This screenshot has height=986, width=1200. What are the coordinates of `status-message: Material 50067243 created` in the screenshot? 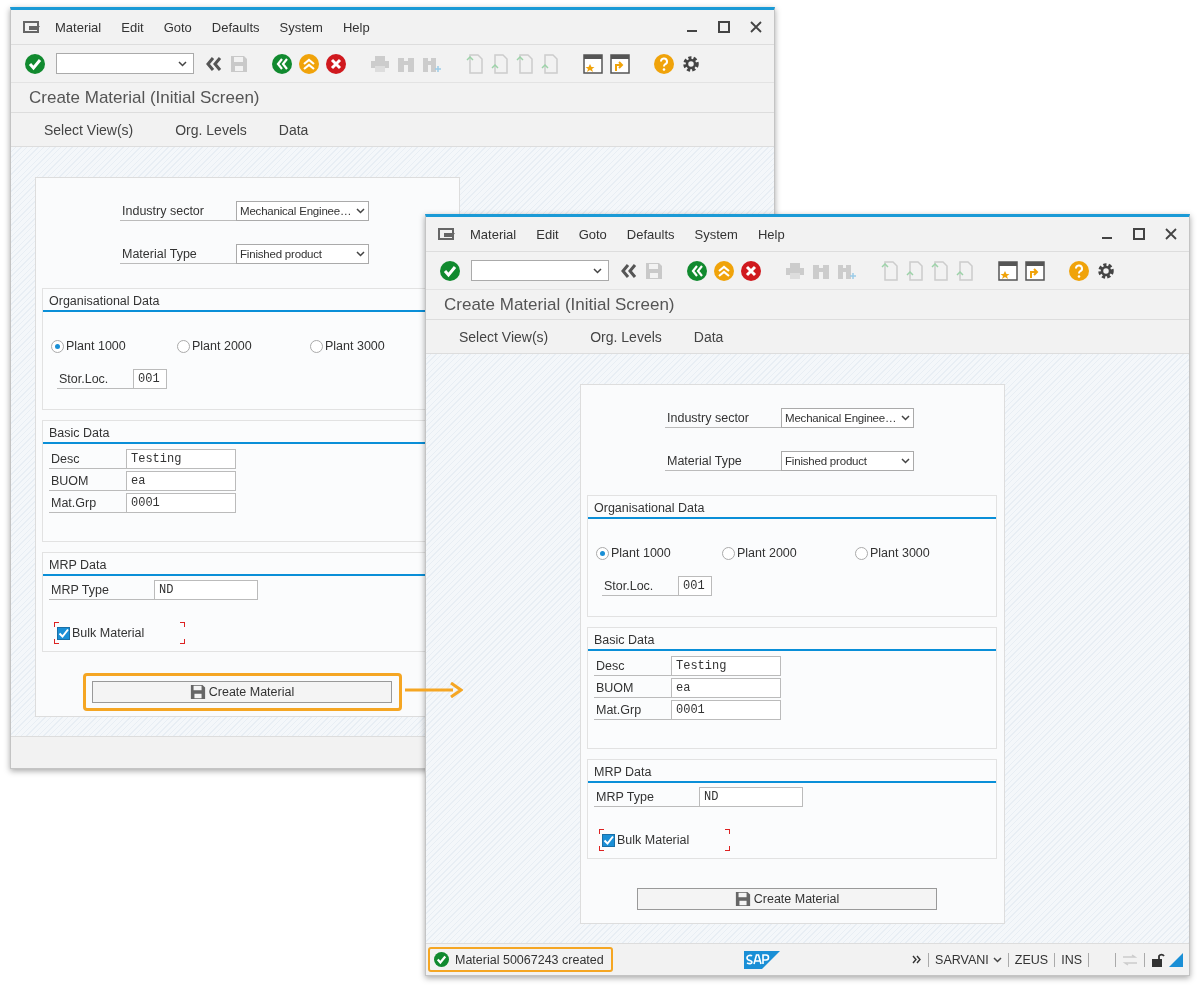 It's located at (529, 959).